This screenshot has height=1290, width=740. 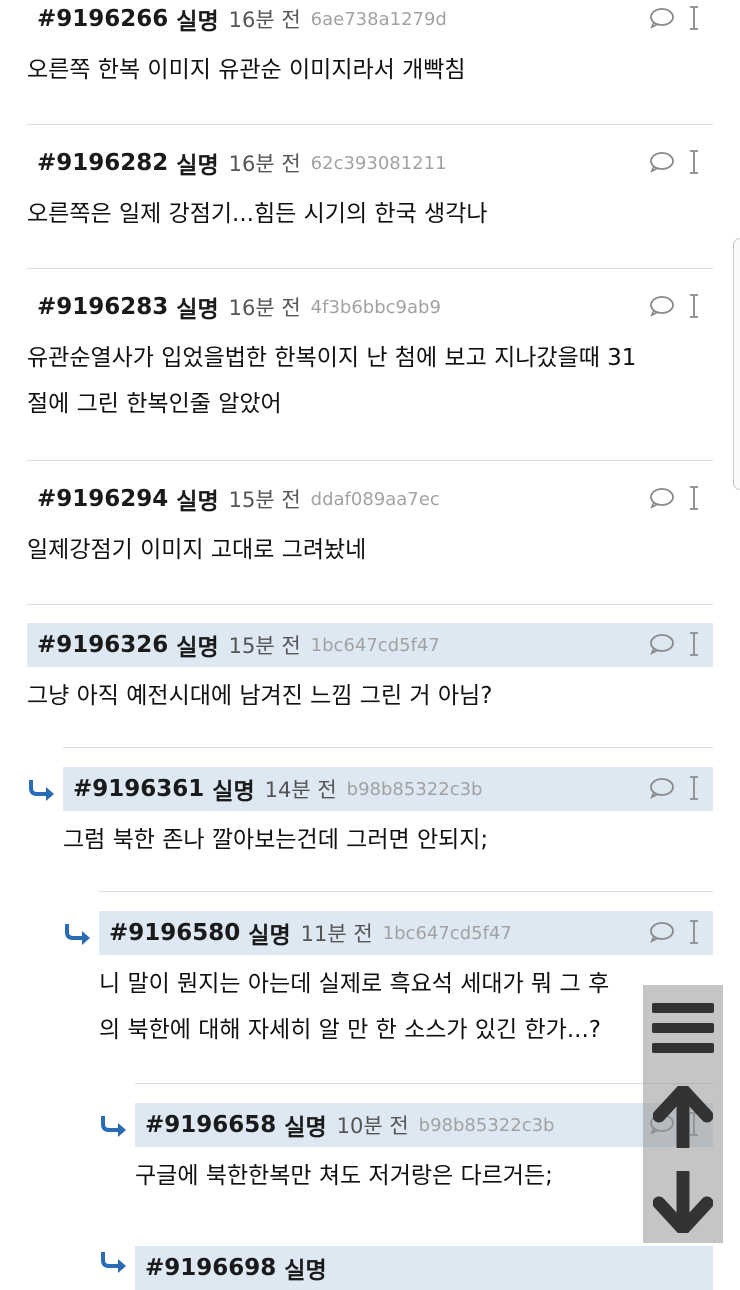 What do you see at coordinates (336, 934) in the screenshot?
I see `comment-time: 11분 전` at bounding box center [336, 934].